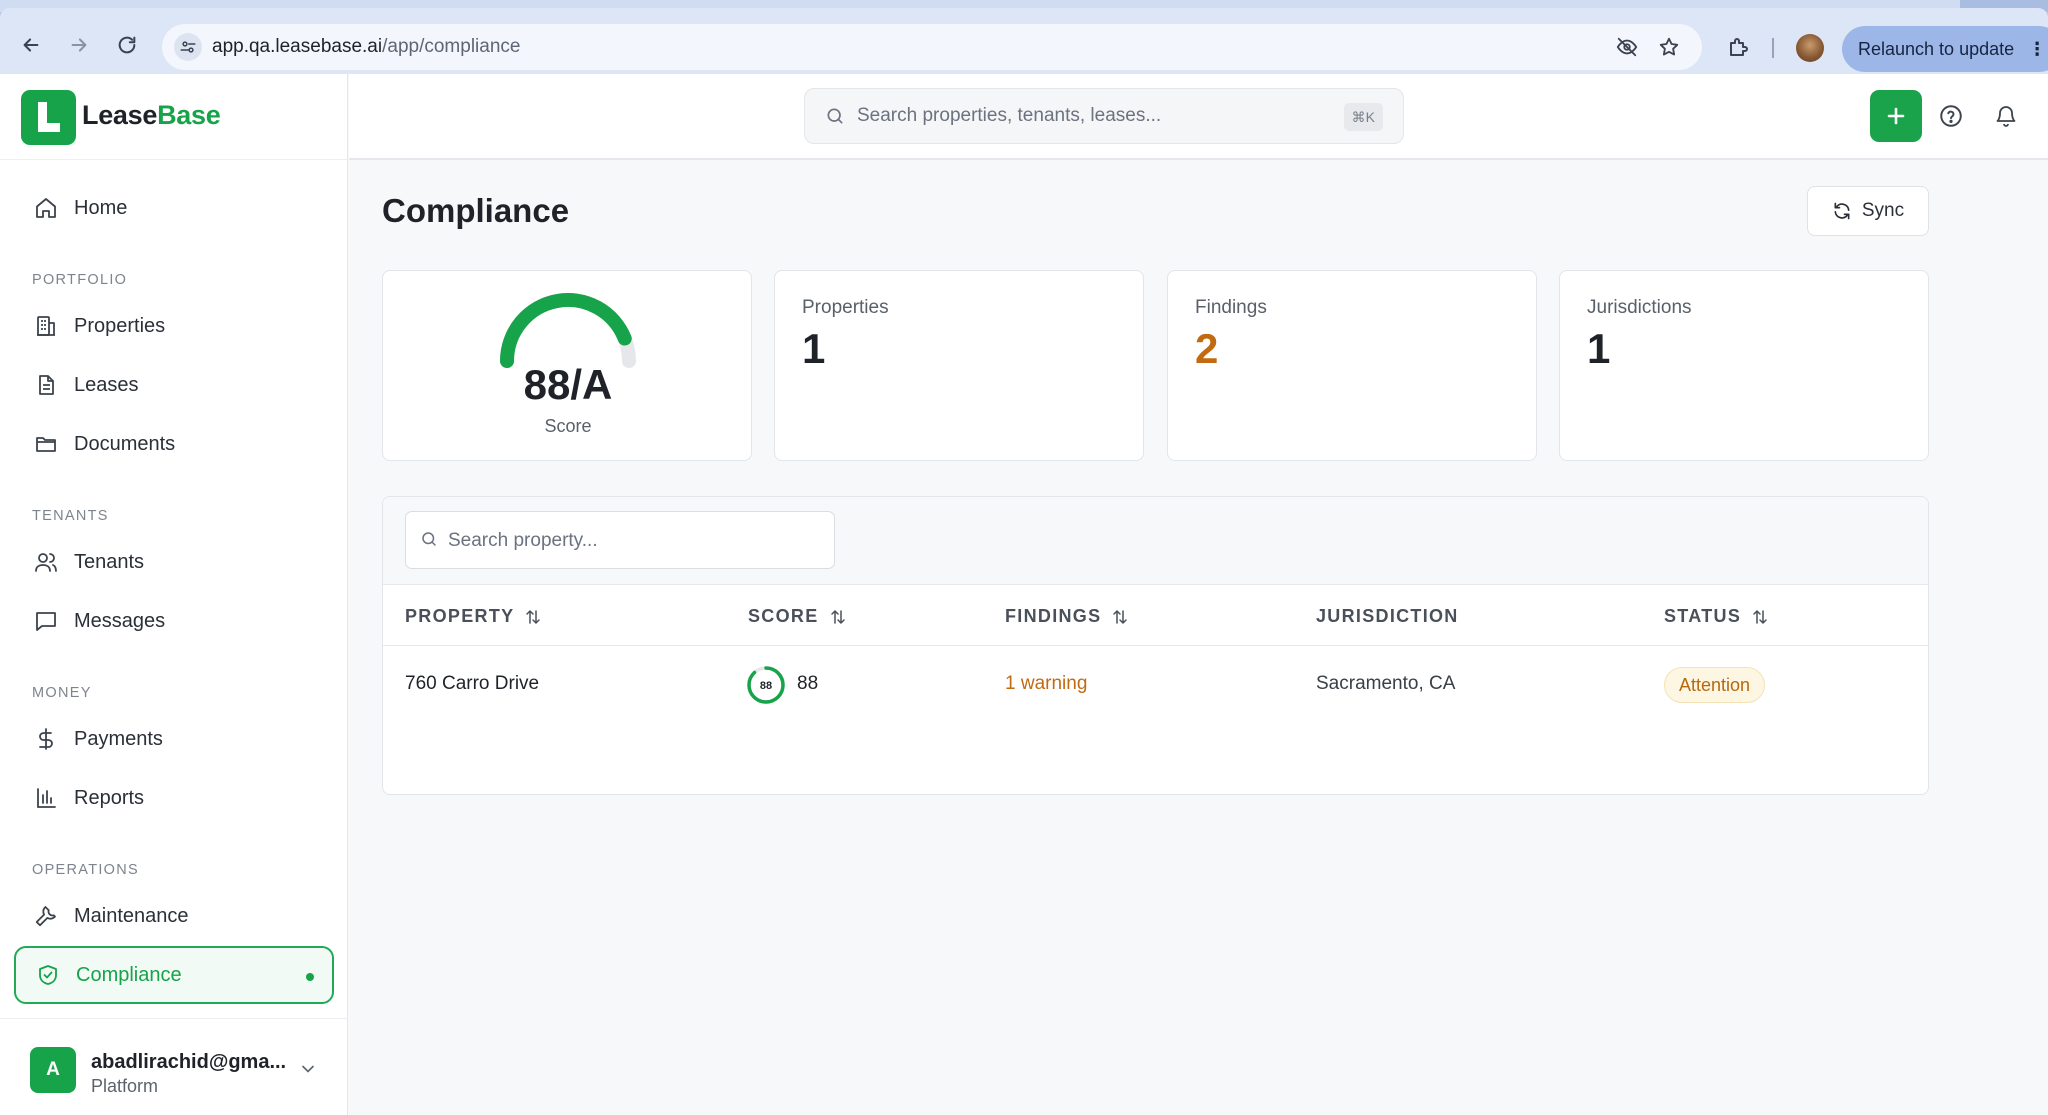 The image size is (2048, 1115). Describe the element at coordinates (845, 307) in the screenshot. I see `stat-label: Properties` at that location.